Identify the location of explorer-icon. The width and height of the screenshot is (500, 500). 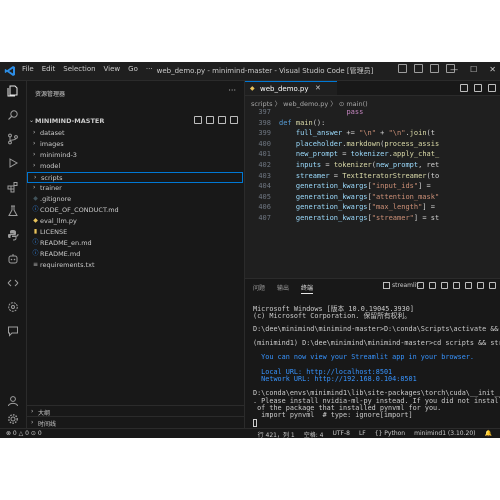
(13, 91).